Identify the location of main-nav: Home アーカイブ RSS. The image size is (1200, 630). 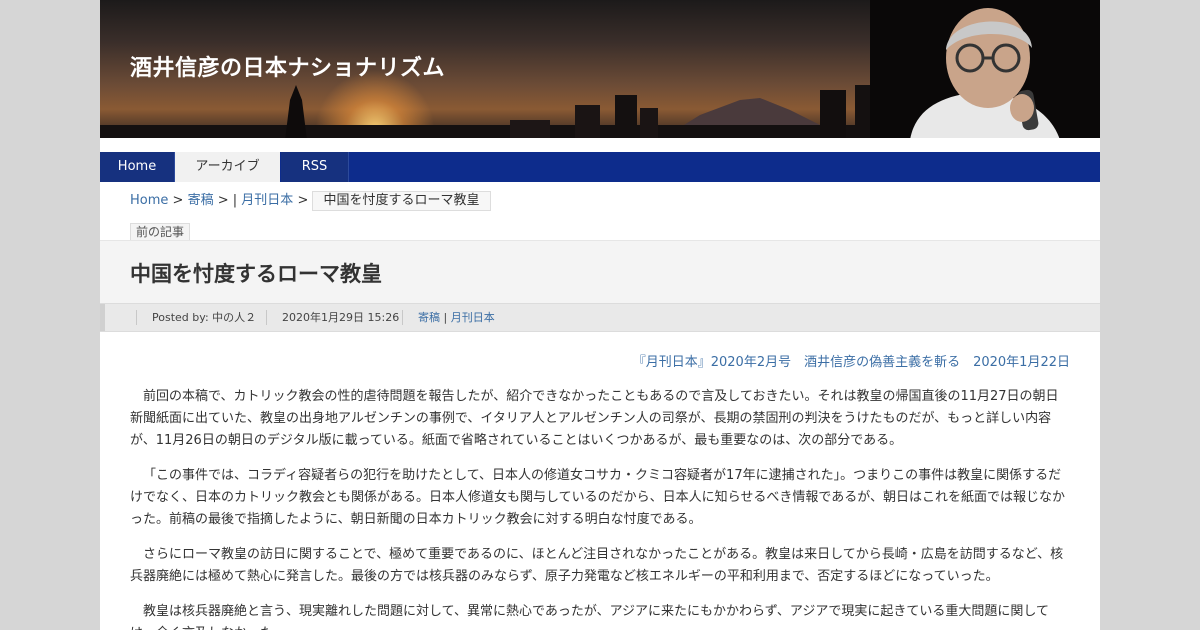
(600, 167).